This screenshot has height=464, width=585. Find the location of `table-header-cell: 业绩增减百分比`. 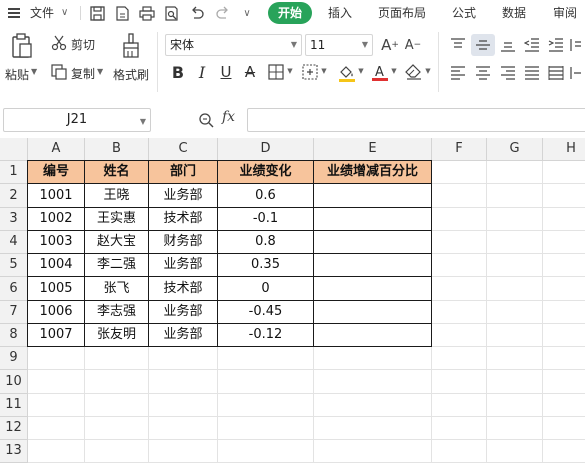

table-header-cell: 业绩增减百分比 is located at coordinates (373, 172).